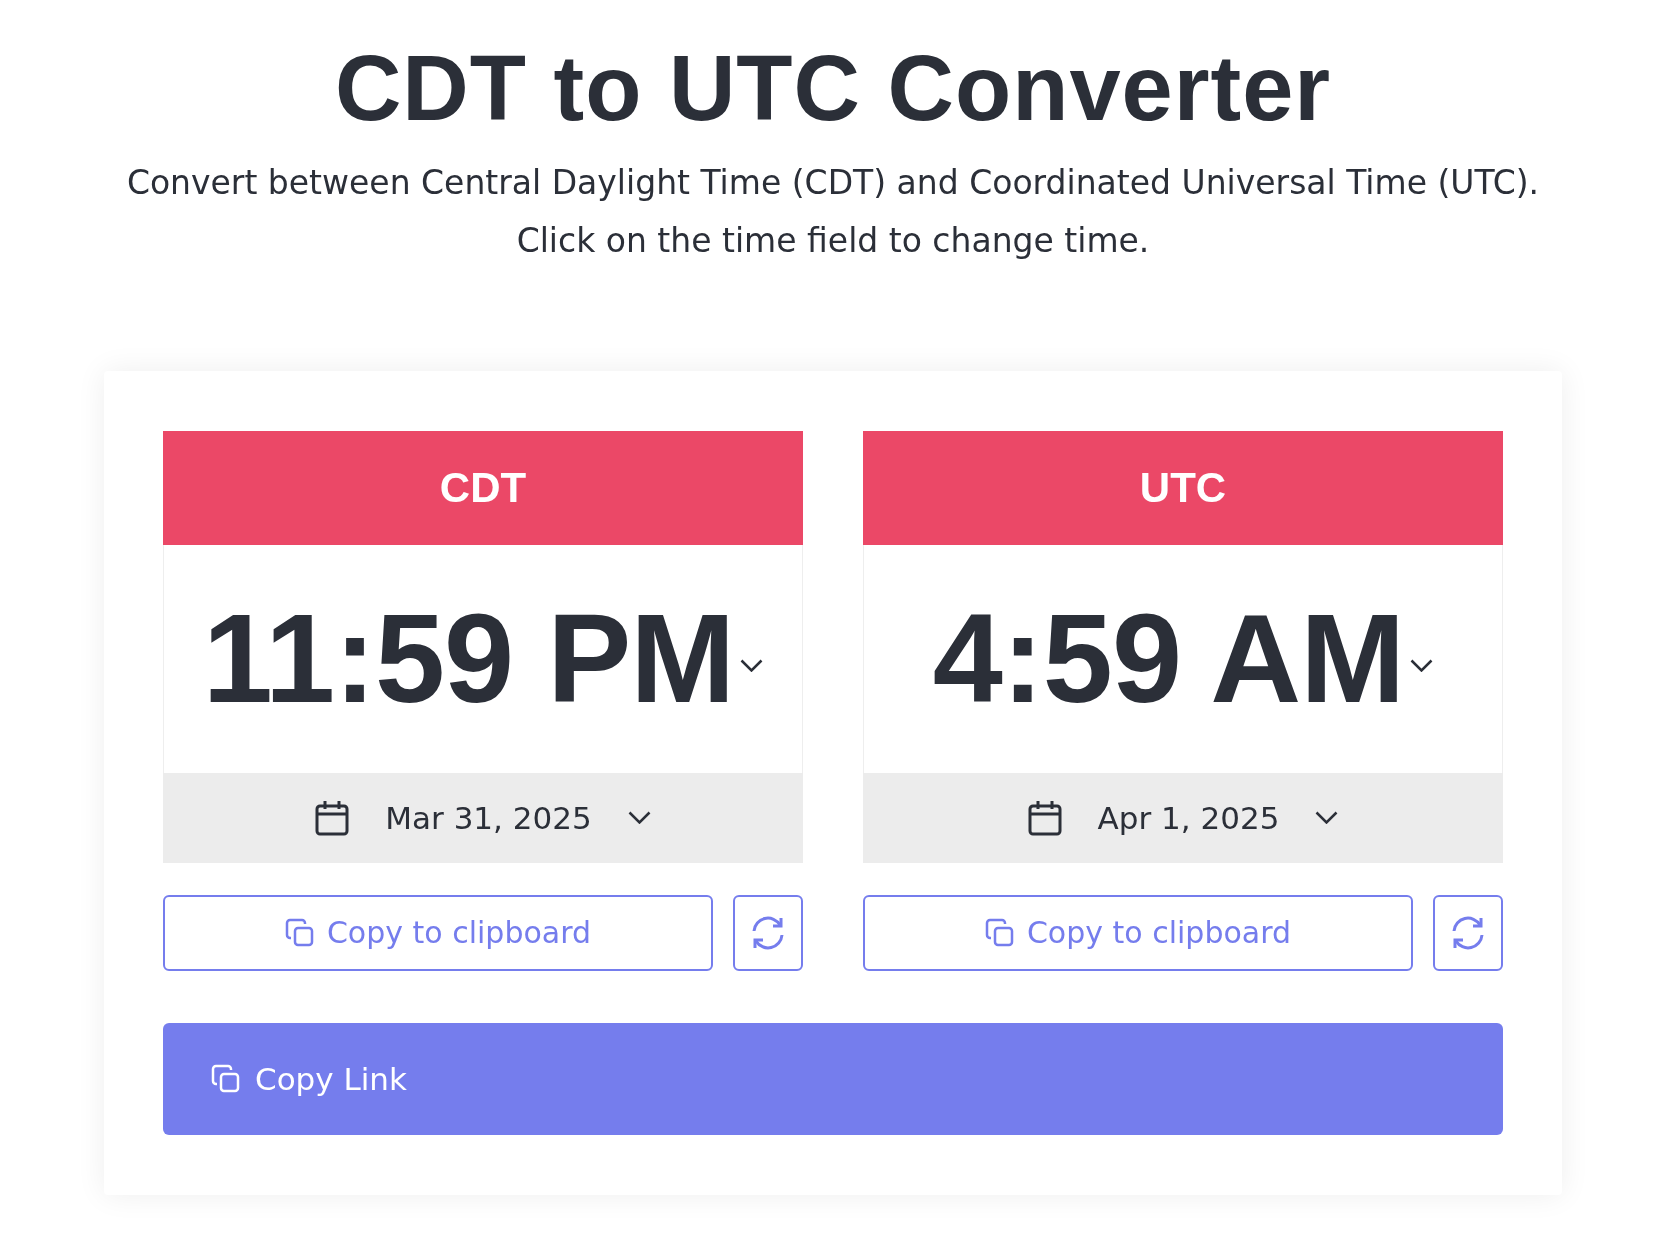 Image resolution: width=1666 pixels, height=1234 pixels. What do you see at coordinates (1183, 487) in the screenshot?
I see `zone-header: UTC` at bounding box center [1183, 487].